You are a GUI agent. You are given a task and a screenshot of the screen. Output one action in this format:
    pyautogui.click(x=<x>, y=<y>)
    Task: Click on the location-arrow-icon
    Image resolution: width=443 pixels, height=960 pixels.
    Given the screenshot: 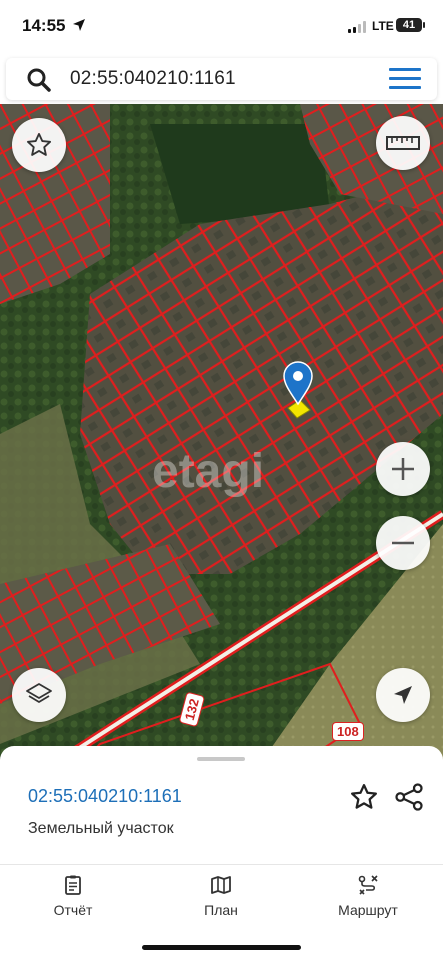 What is the action you would take?
    pyautogui.click(x=79, y=25)
    